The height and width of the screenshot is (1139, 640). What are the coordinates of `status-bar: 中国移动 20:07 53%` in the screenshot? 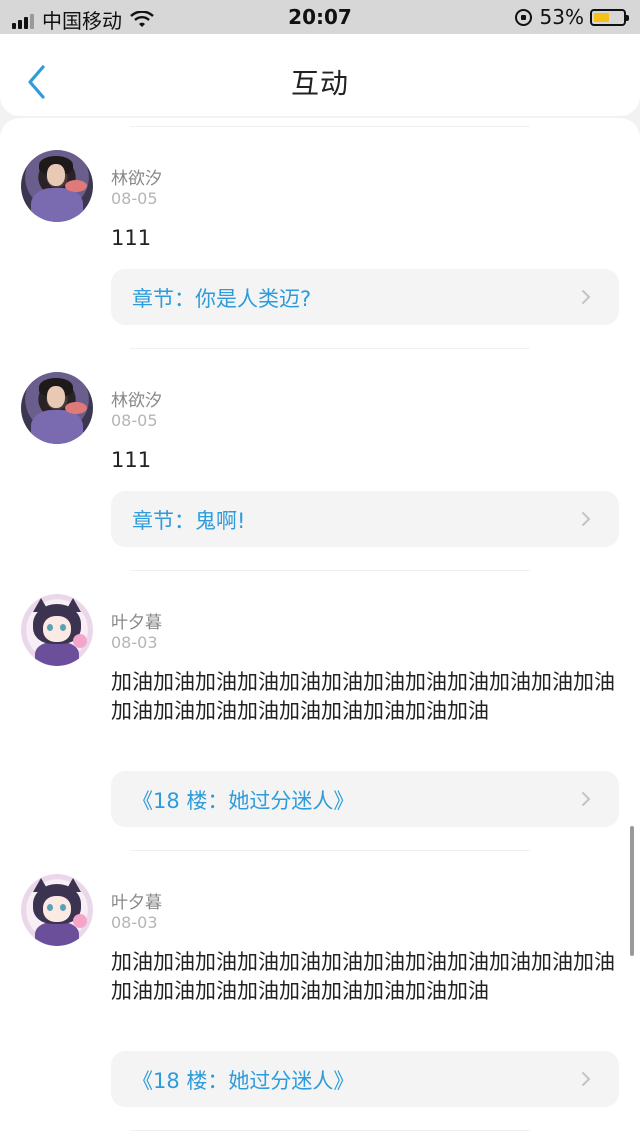 It's located at (320, 17).